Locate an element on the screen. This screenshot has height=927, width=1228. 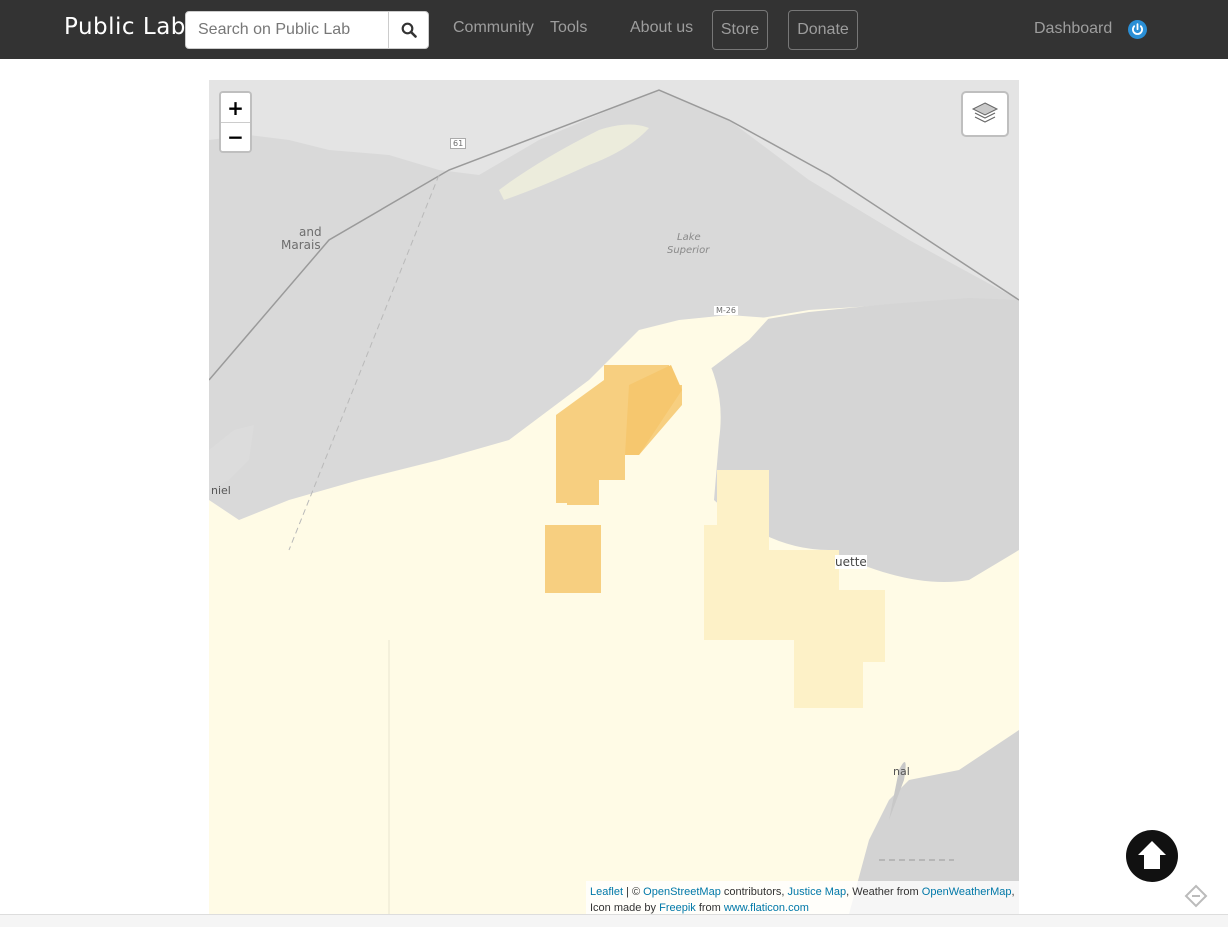
map-label-road-m26: M-26 is located at coordinates (726, 310).